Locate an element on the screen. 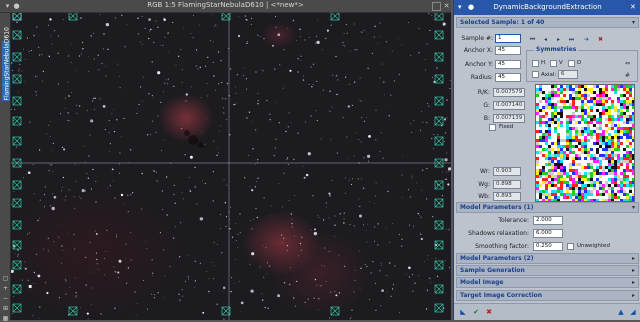 The image size is (640, 322). wb-label: Wb: is located at coordinates (484, 196).